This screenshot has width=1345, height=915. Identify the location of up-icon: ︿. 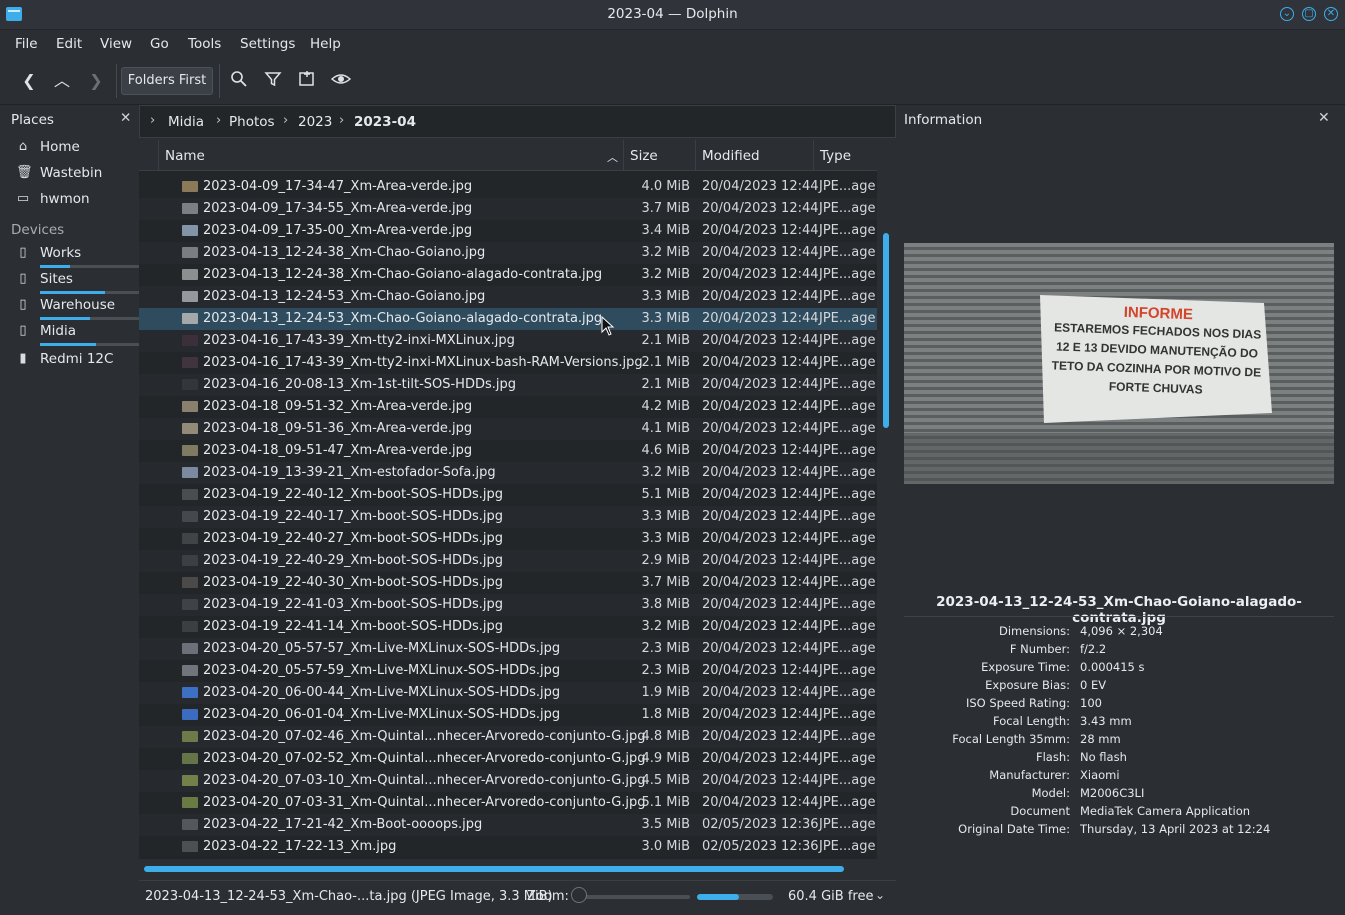
(62, 81).